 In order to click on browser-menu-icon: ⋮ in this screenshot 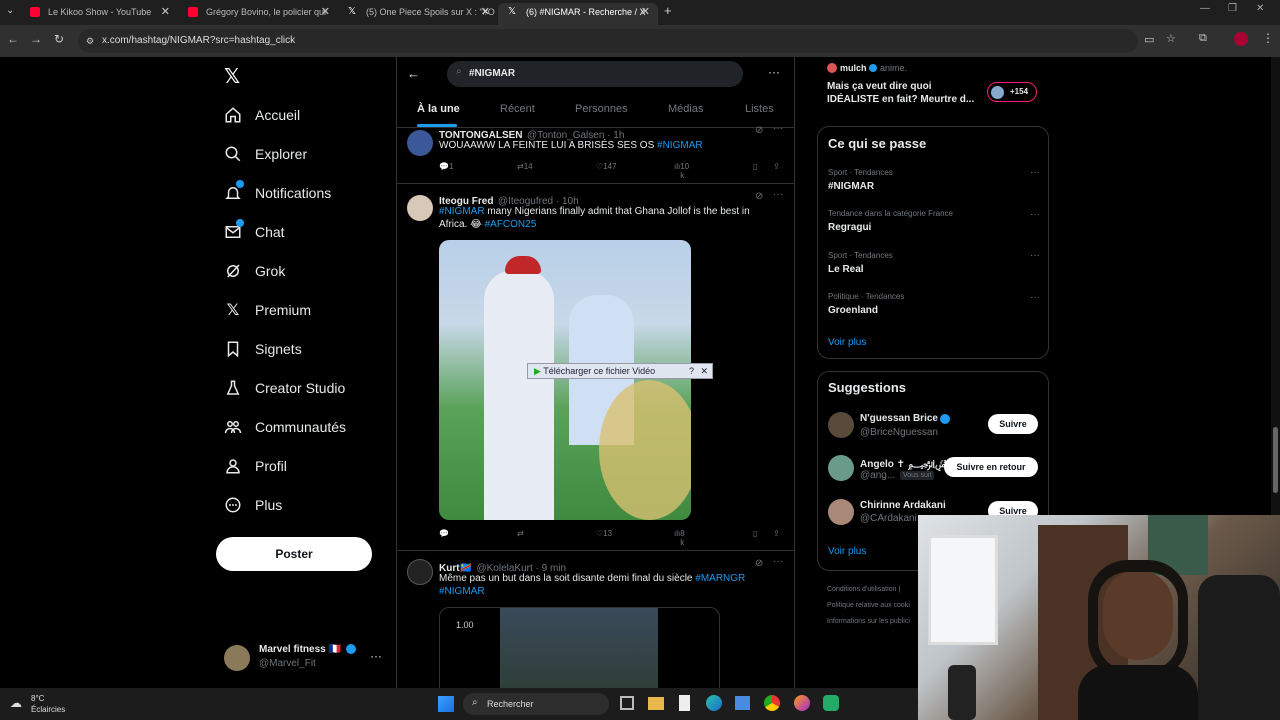, I will do `click(1268, 38)`.